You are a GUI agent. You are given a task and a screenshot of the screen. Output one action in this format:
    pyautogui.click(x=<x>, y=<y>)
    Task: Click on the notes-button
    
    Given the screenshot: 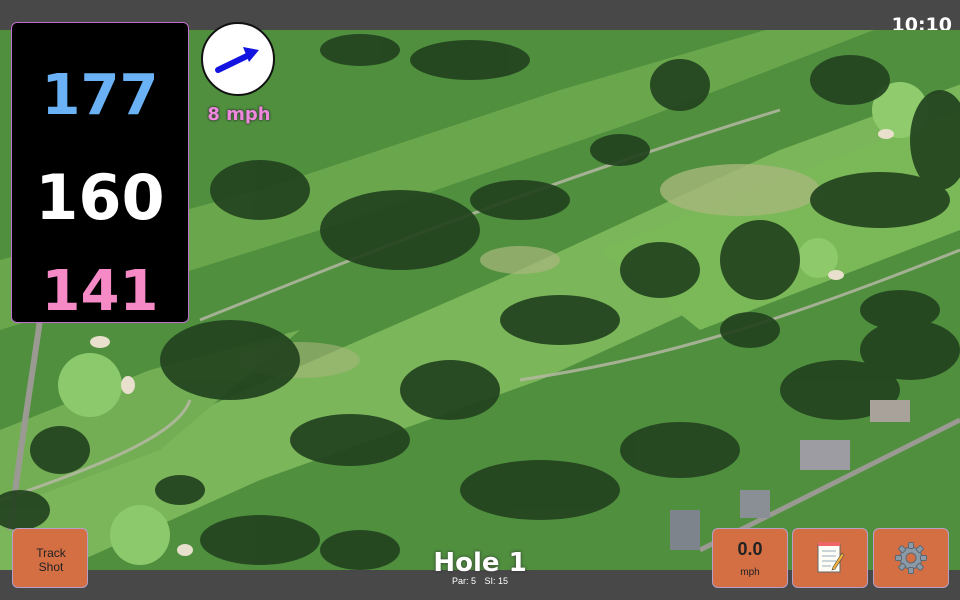 What is the action you would take?
    pyautogui.click(x=830, y=558)
    